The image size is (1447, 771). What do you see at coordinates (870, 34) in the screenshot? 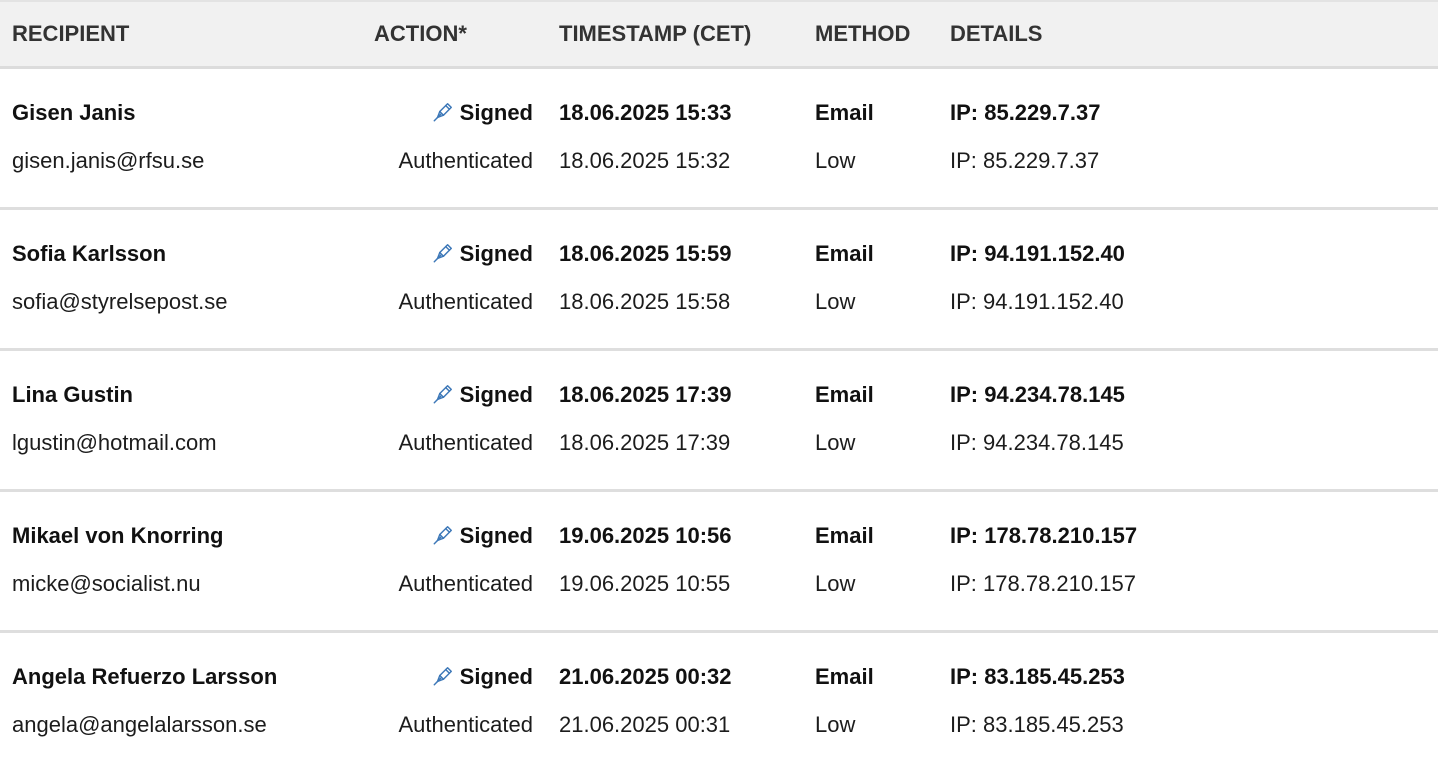
I see `header-method: METHOD` at bounding box center [870, 34].